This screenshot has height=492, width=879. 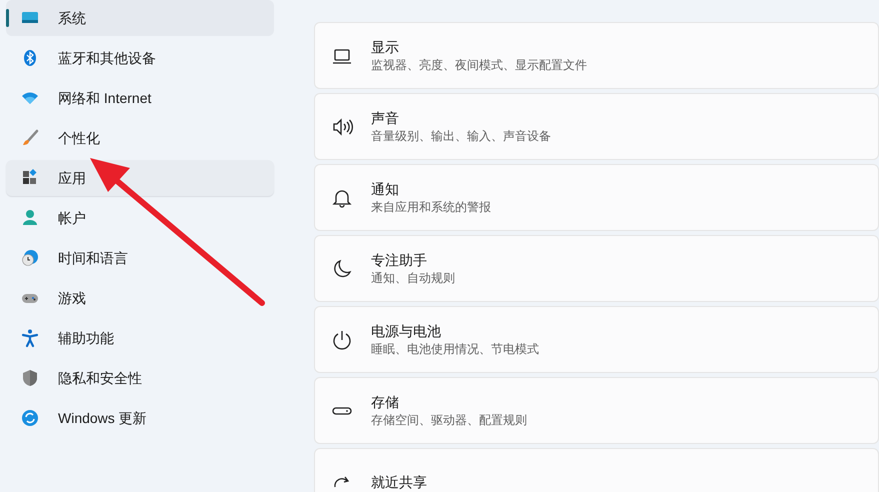 I want to click on settings-card: 电源与电池 睡眠、电池使用情况、节电模式, so click(x=596, y=339).